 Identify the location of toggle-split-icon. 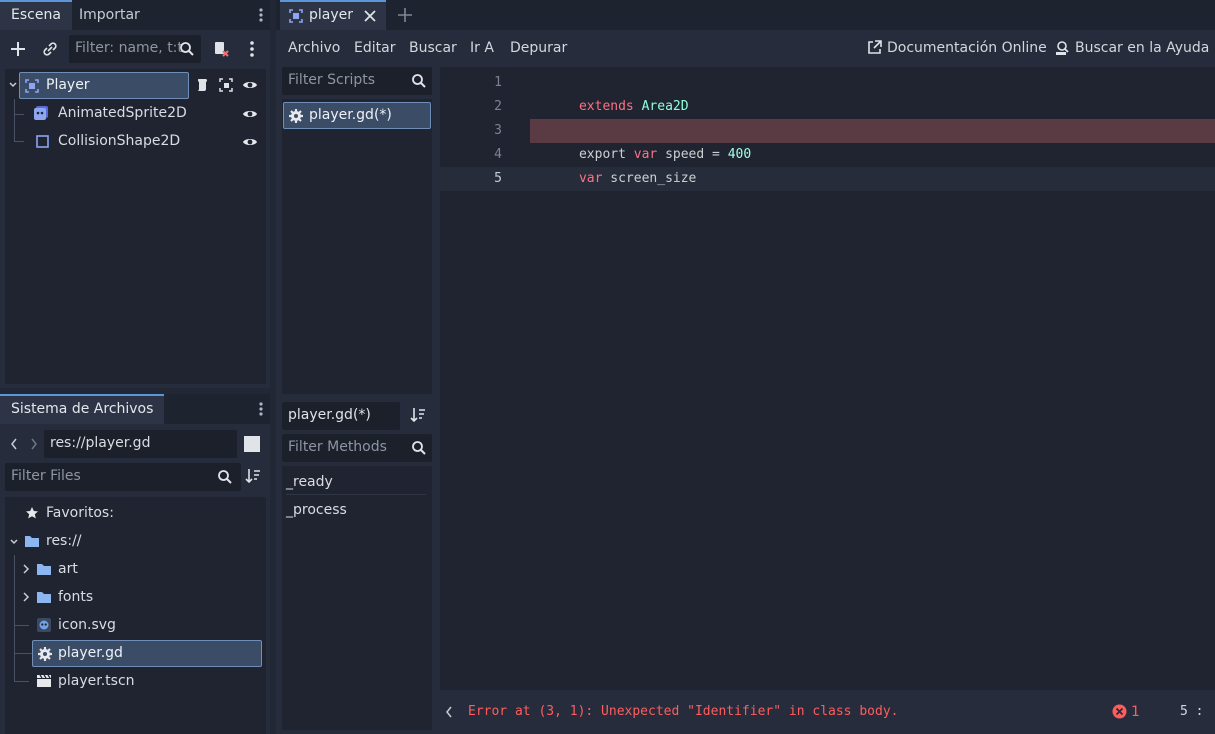
(252, 444).